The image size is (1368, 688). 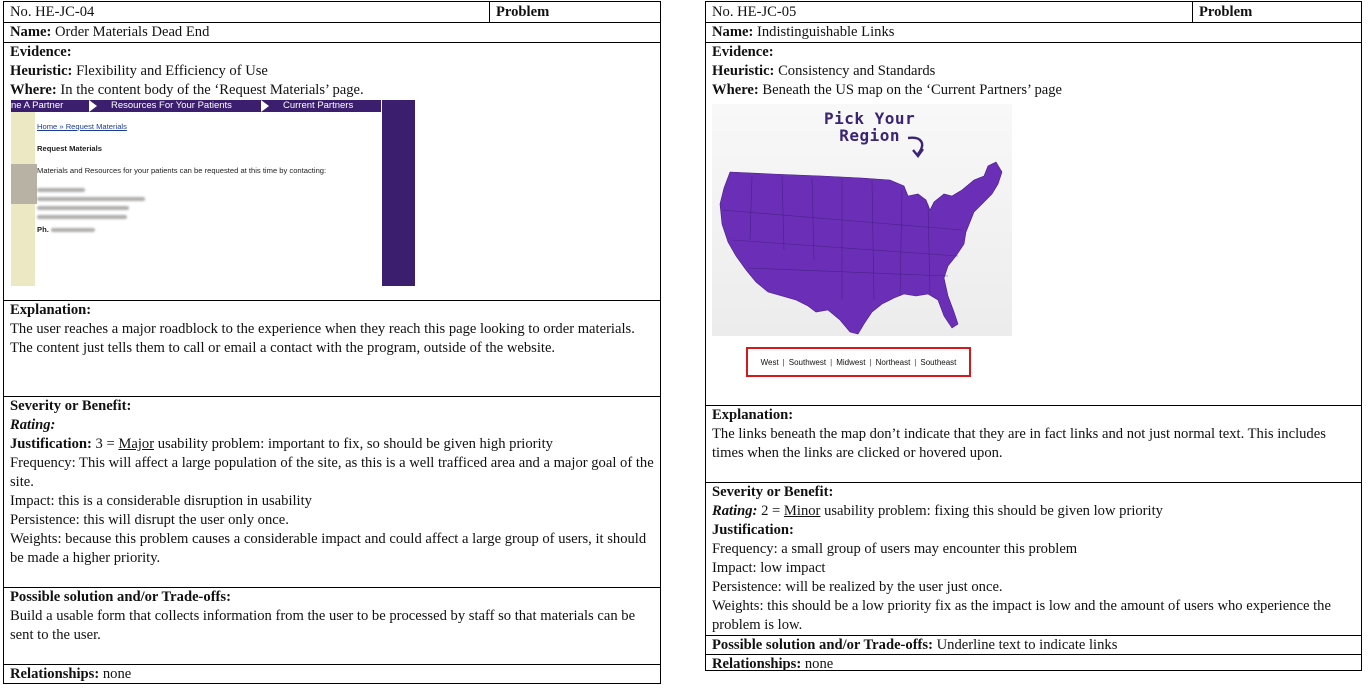 I want to click on heuristic-value: Flexibility and Efficiency of Use, so click(x=172, y=71).